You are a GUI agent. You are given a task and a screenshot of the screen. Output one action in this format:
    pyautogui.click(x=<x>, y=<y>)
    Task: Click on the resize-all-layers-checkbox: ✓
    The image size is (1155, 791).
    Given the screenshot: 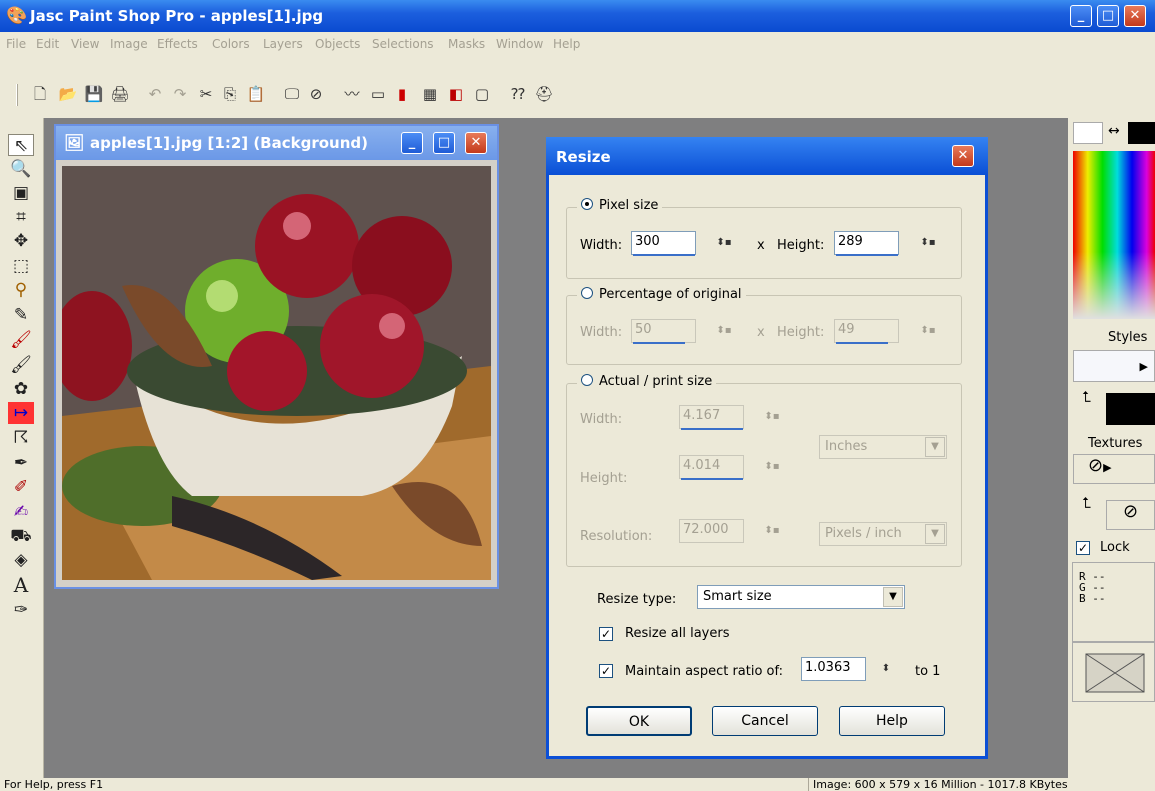 What is the action you would take?
    pyautogui.click(x=606, y=634)
    